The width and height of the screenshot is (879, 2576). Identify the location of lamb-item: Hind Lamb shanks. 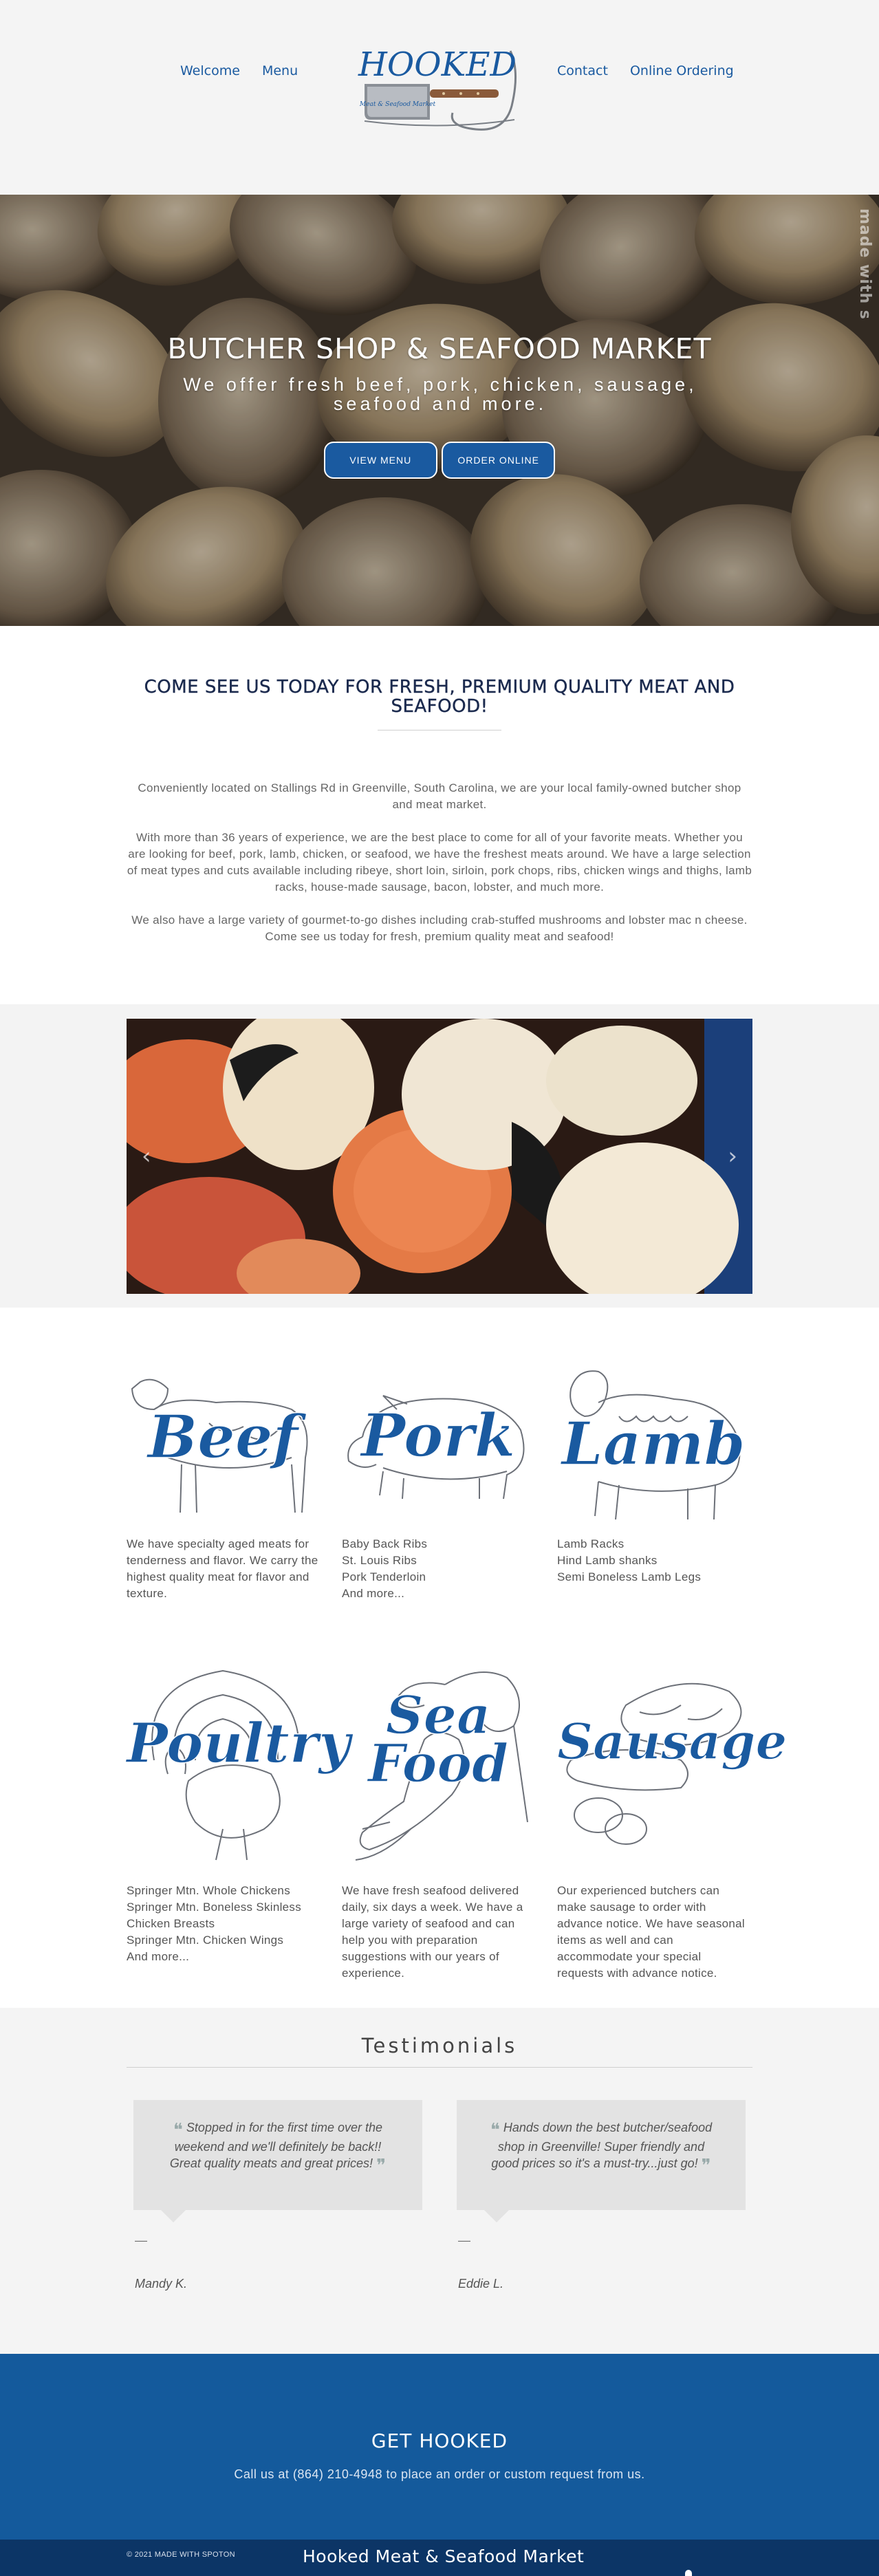
(608, 1560).